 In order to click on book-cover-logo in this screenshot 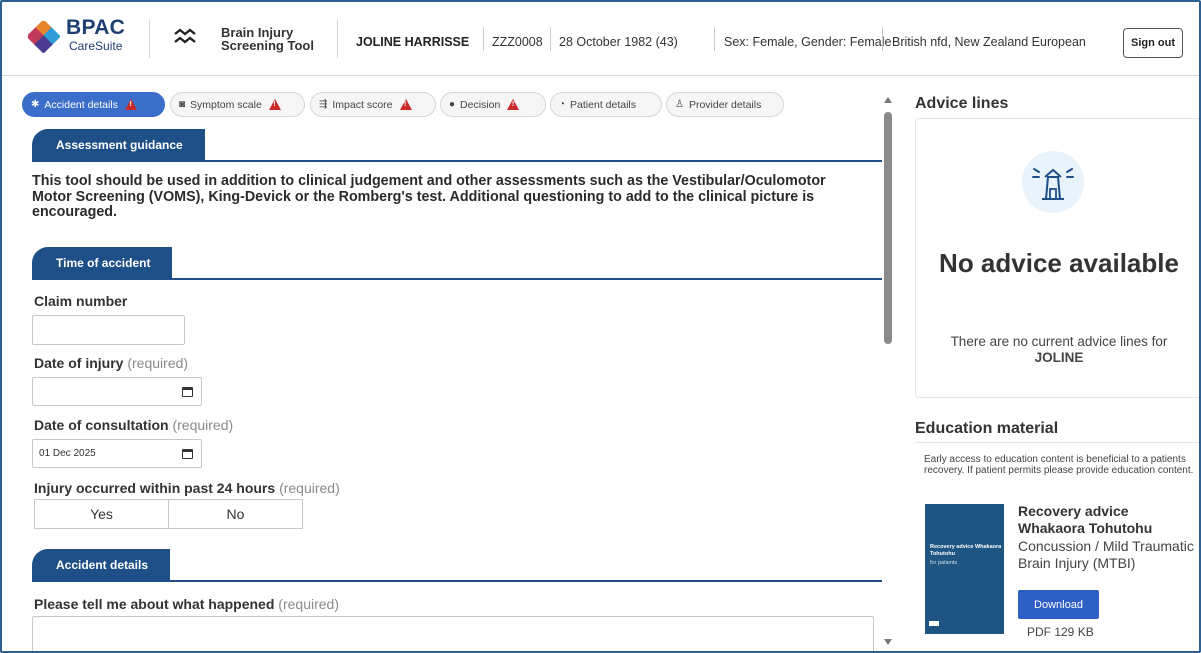, I will do `click(934, 623)`.